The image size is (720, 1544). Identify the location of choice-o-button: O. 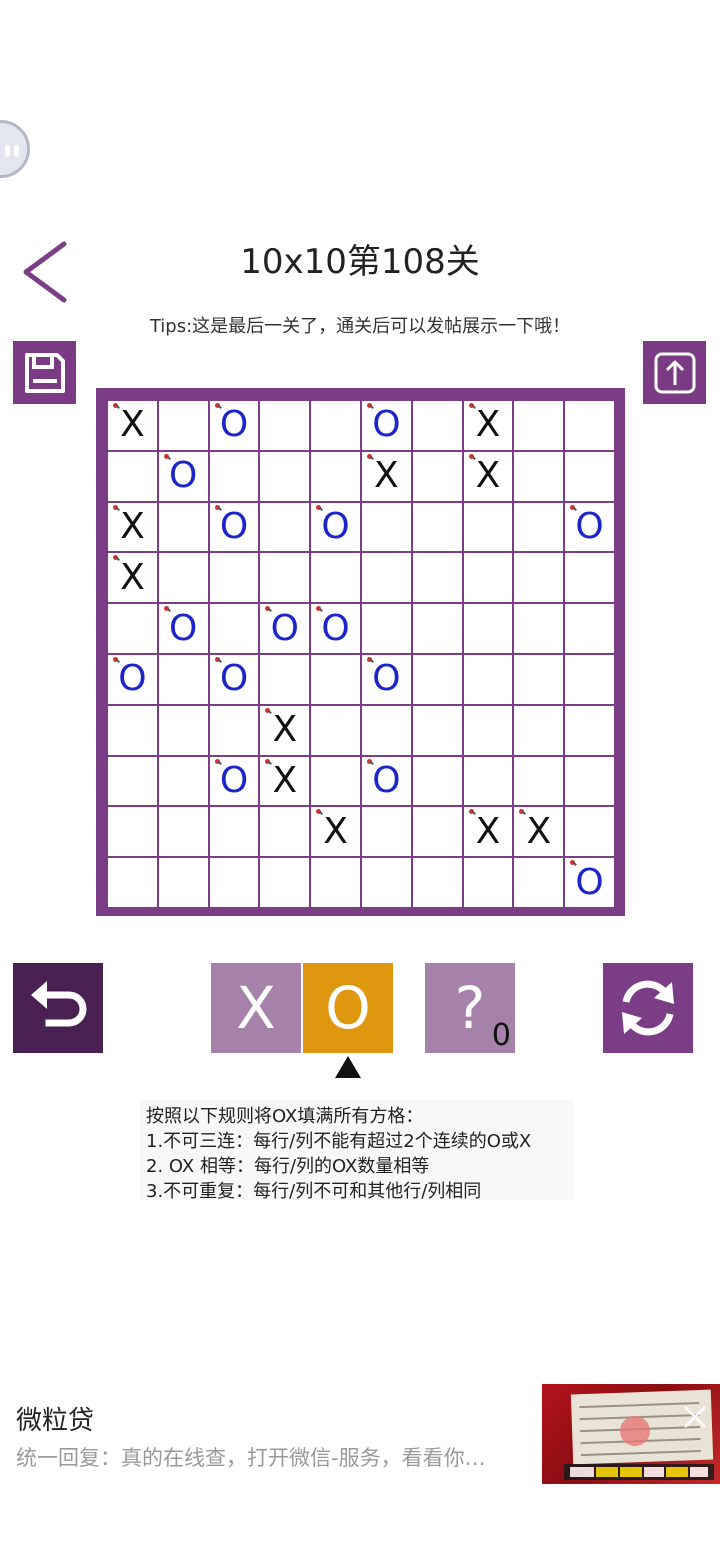
(348, 1008).